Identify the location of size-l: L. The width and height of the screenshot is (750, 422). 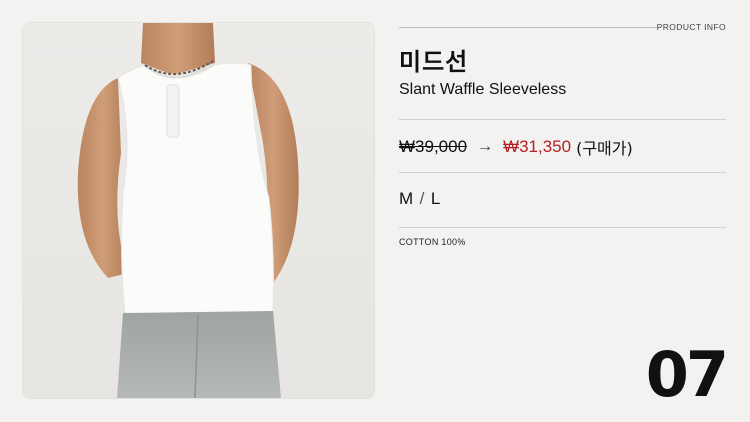
(435, 198).